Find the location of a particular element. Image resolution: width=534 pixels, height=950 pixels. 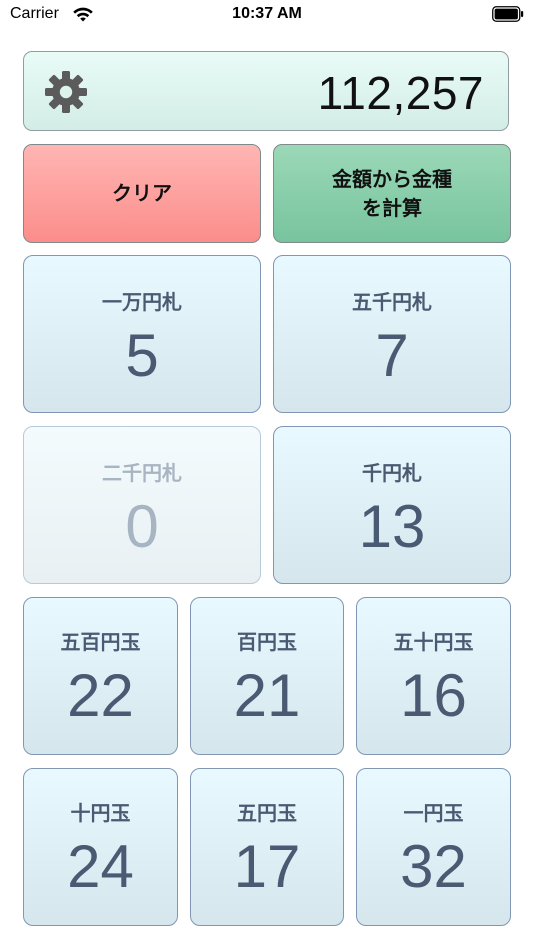

denomination-label: 十円玉 is located at coordinates (100, 813).